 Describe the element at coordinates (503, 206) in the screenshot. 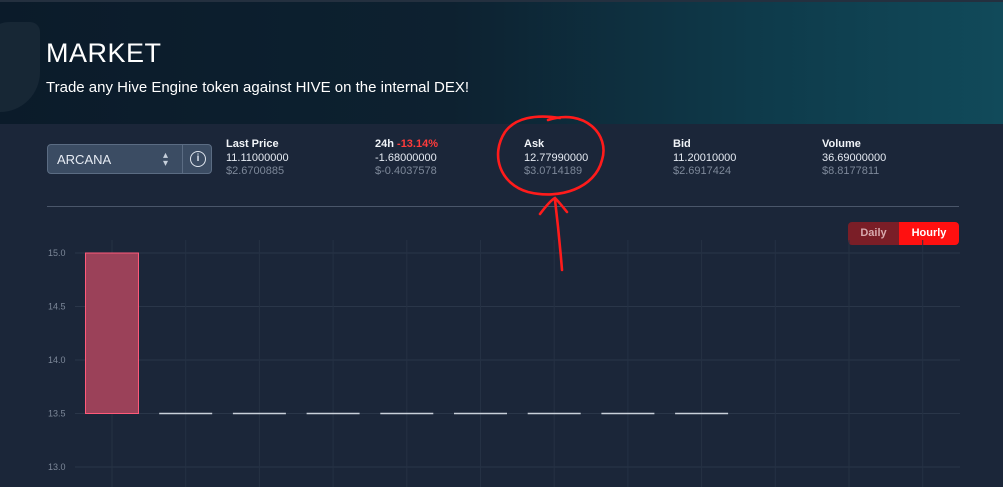

I see `section-divider` at that location.